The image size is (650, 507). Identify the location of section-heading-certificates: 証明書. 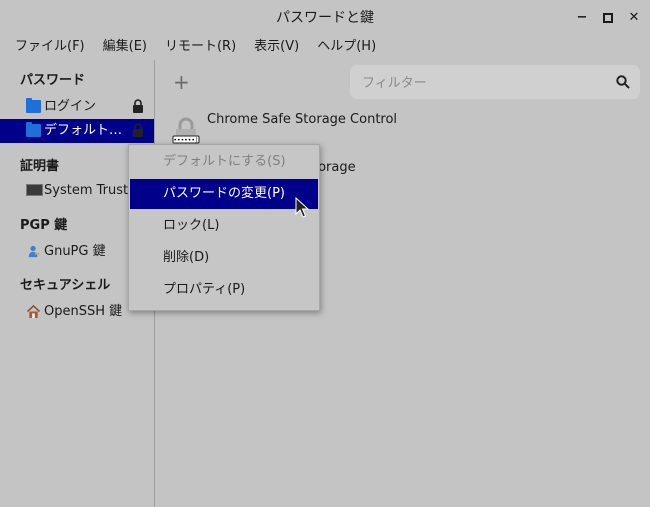
(40, 166).